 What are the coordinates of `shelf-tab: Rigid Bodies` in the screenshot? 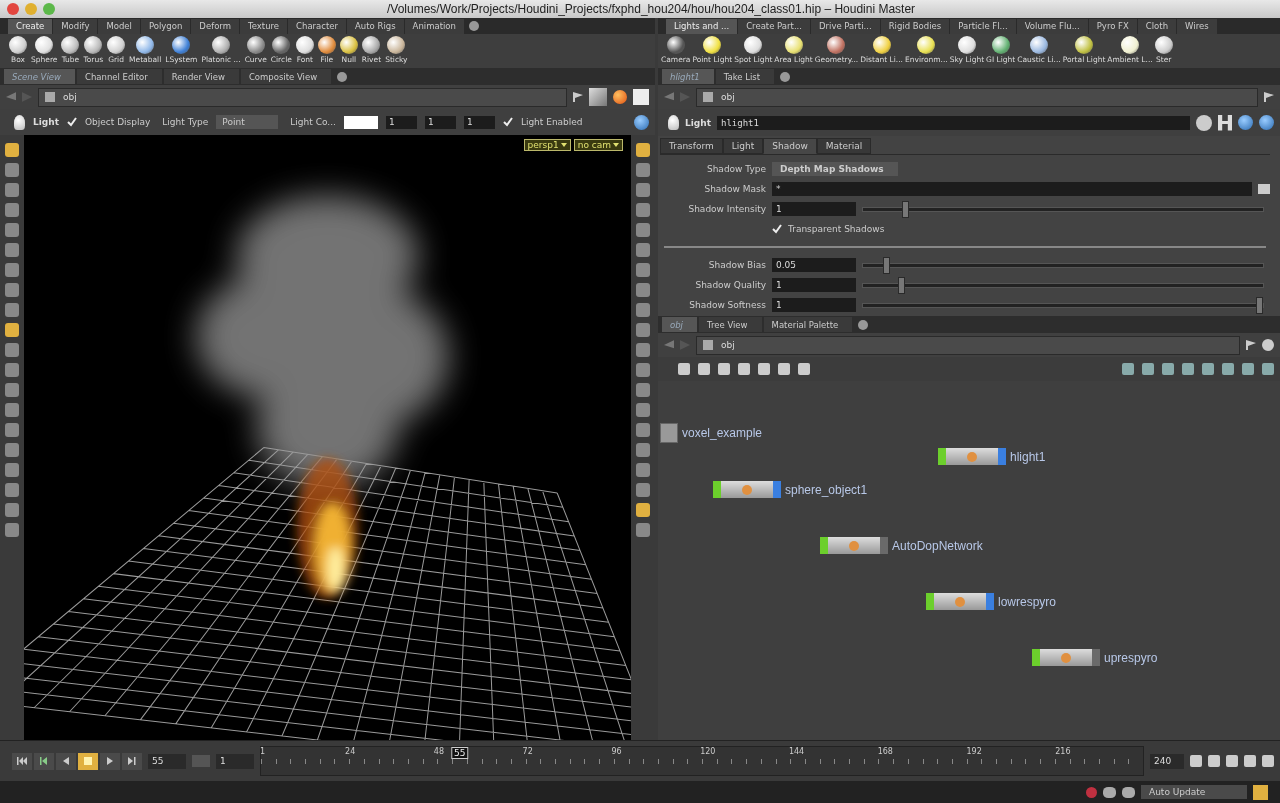 It's located at (915, 26).